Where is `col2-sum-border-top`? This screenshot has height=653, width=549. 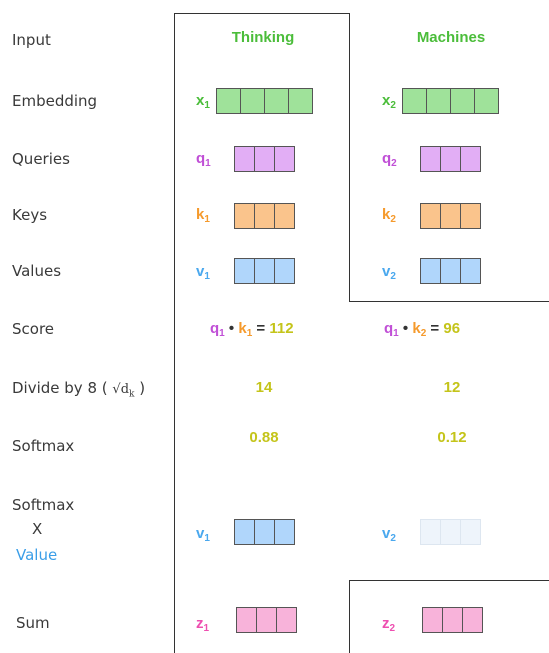 col2-sum-border-top is located at coordinates (449, 580).